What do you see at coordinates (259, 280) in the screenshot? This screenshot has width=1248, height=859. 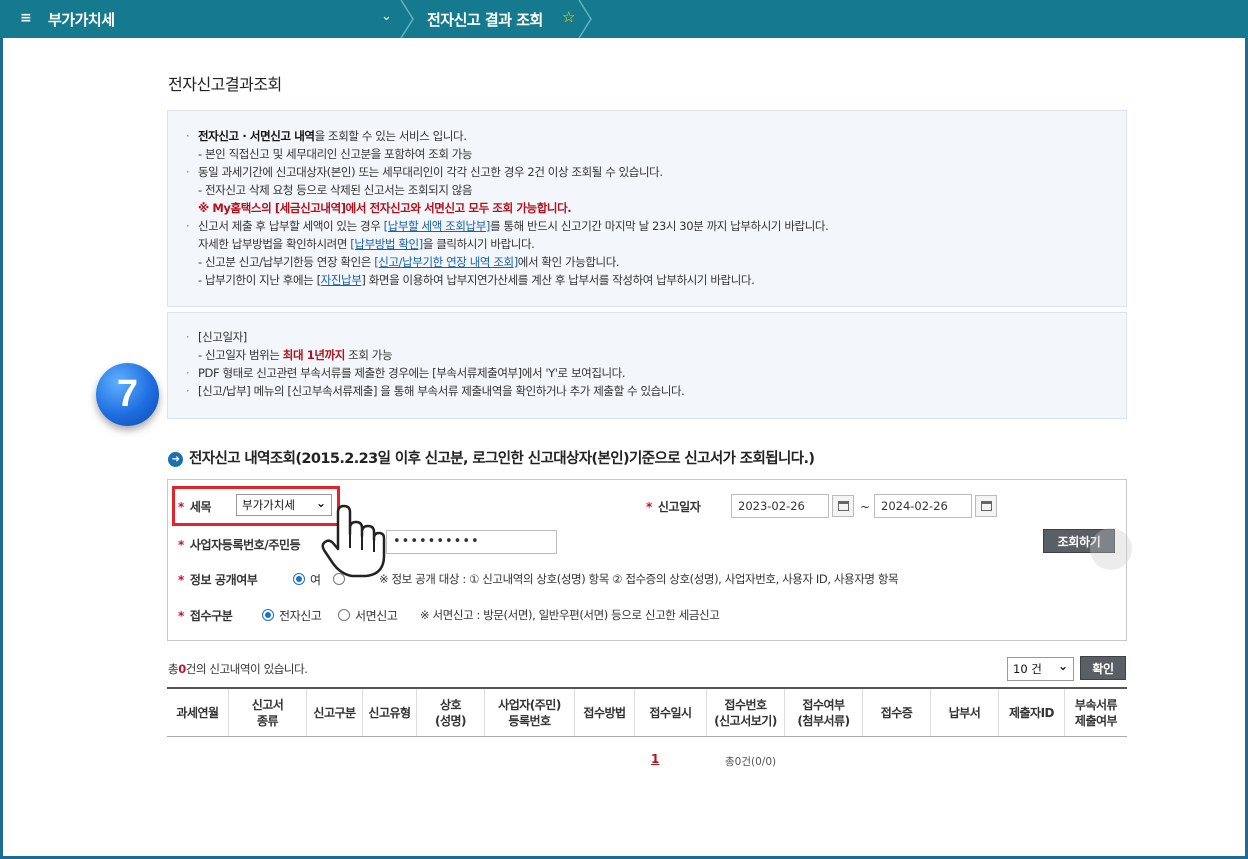 I see `notice-text: - 납부기한이 지난 후에는 [` at bounding box center [259, 280].